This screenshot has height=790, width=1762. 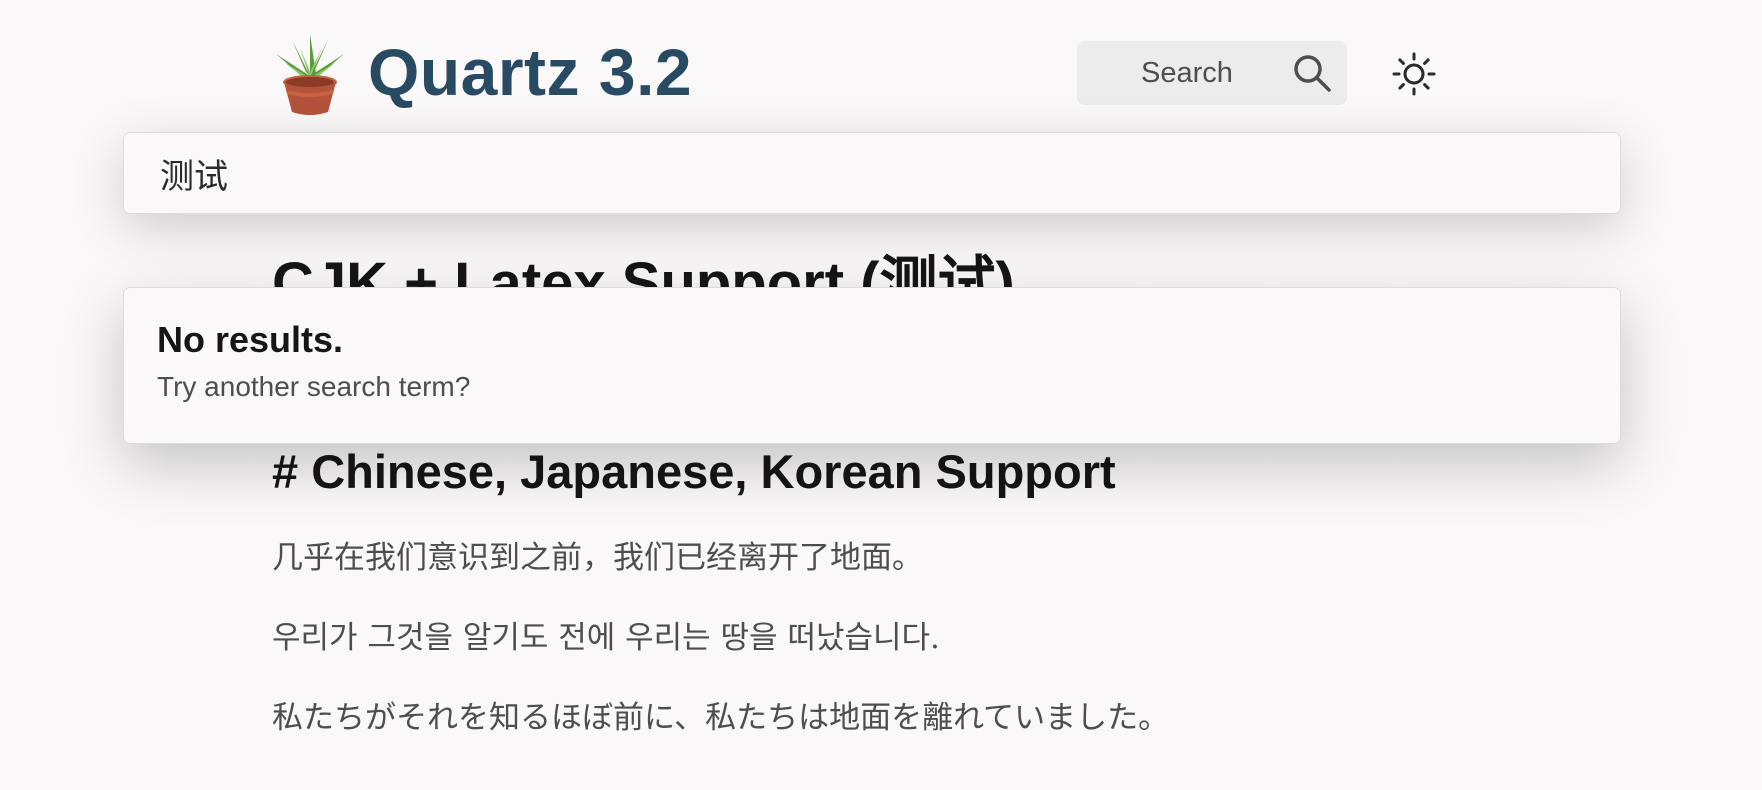 What do you see at coordinates (250, 339) in the screenshot?
I see `no-results-title: No results.` at bounding box center [250, 339].